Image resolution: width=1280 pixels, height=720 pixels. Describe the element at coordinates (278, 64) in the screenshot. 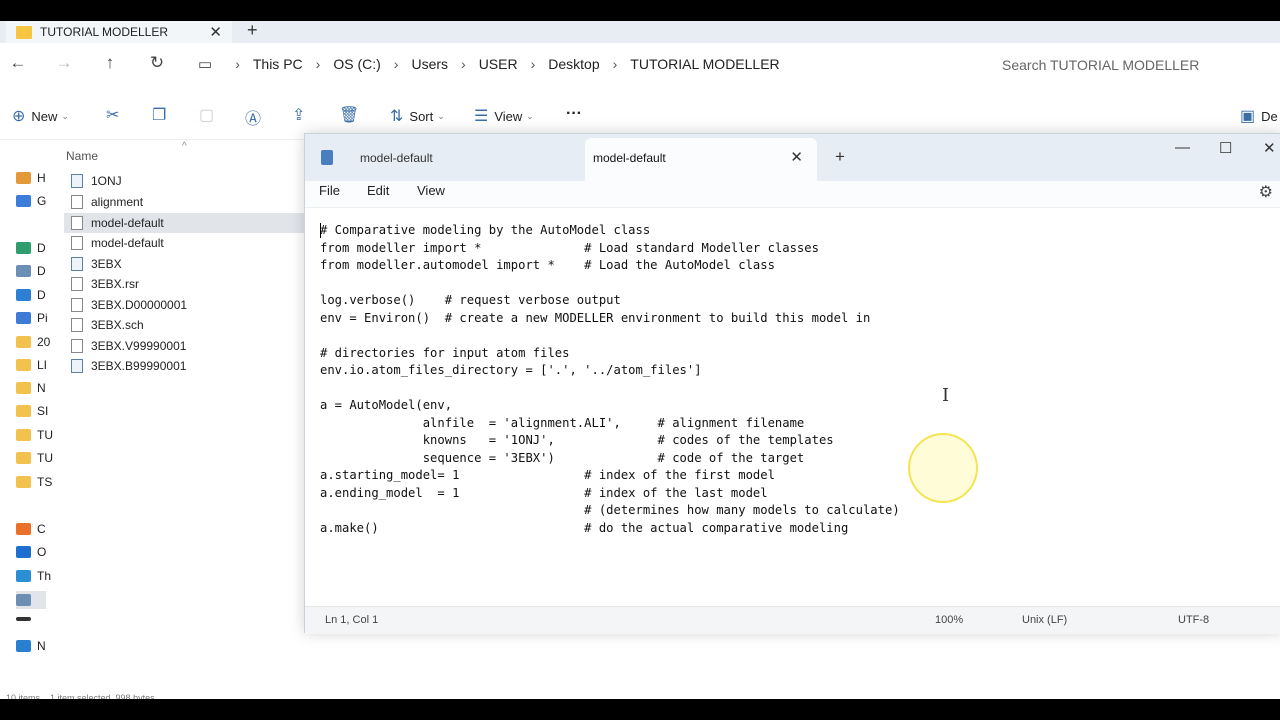

I see `breadcrumb-this-pc: This PC` at that location.